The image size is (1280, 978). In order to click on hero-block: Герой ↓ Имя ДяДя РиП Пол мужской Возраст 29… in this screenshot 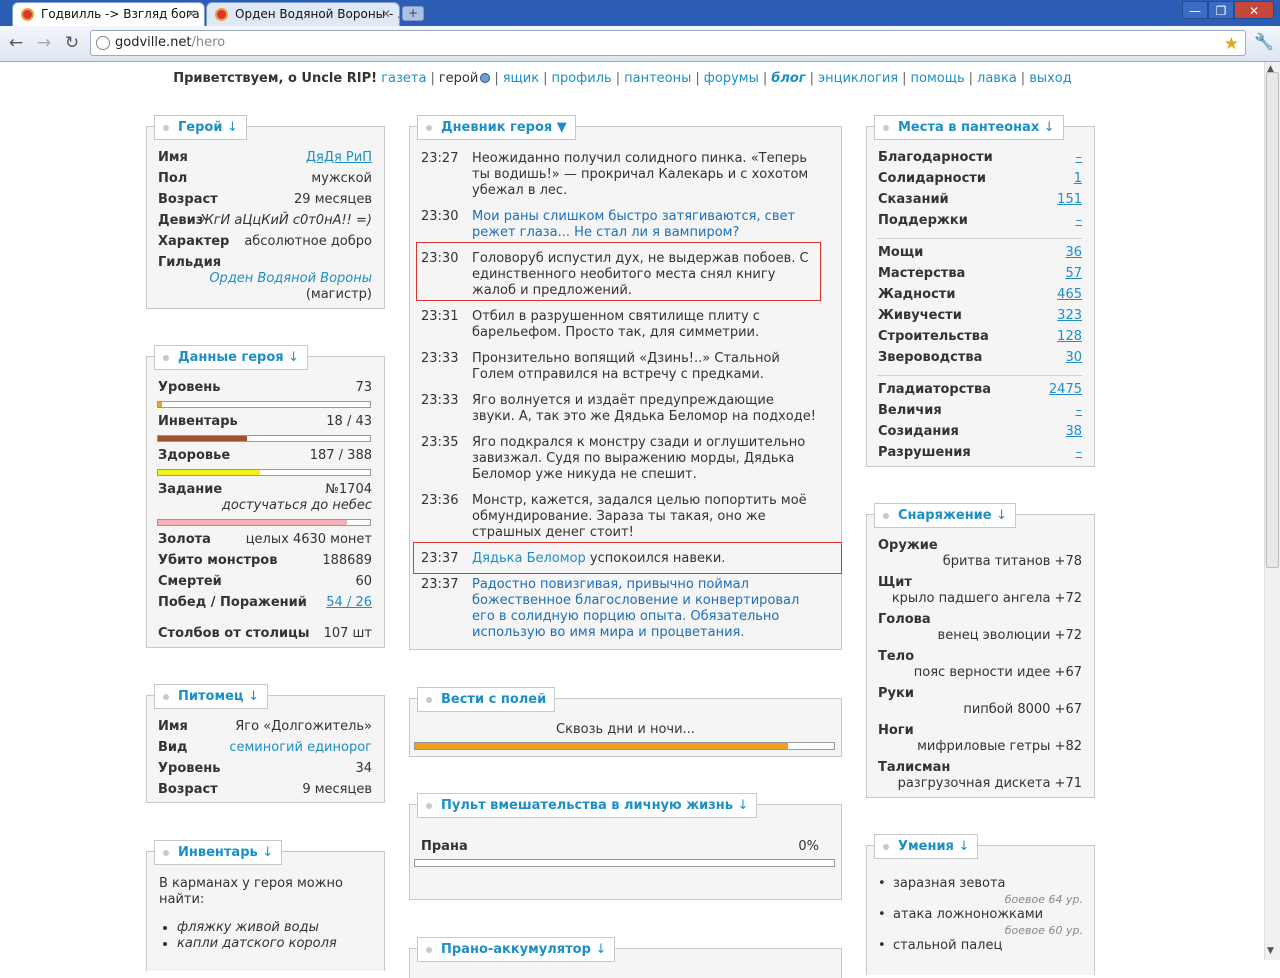, I will do `click(265, 212)`.